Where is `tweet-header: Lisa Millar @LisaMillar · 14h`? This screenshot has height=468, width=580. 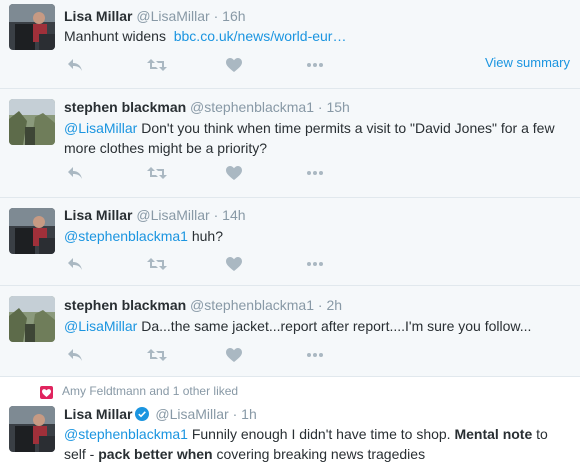
tweet-header: Lisa Millar @LisaMillar · 14h is located at coordinates (155, 215).